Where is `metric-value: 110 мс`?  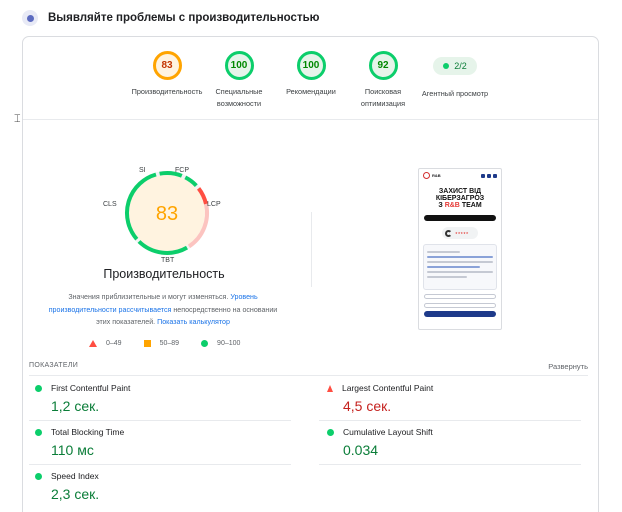
metric-value: 110 мс is located at coordinates (72, 450).